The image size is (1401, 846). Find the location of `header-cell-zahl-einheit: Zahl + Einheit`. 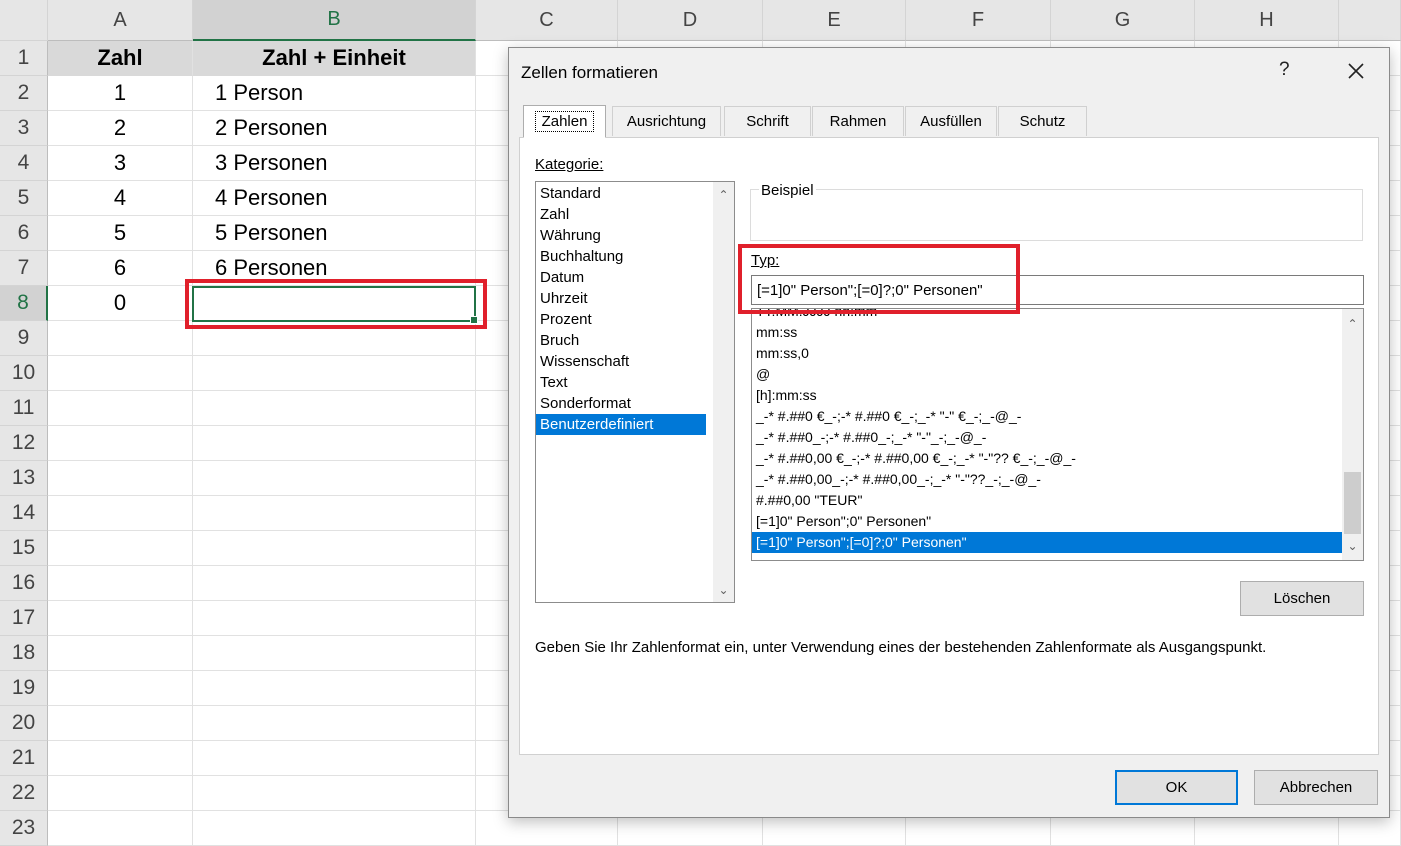

header-cell-zahl-einheit: Zahl + Einheit is located at coordinates (334, 58).